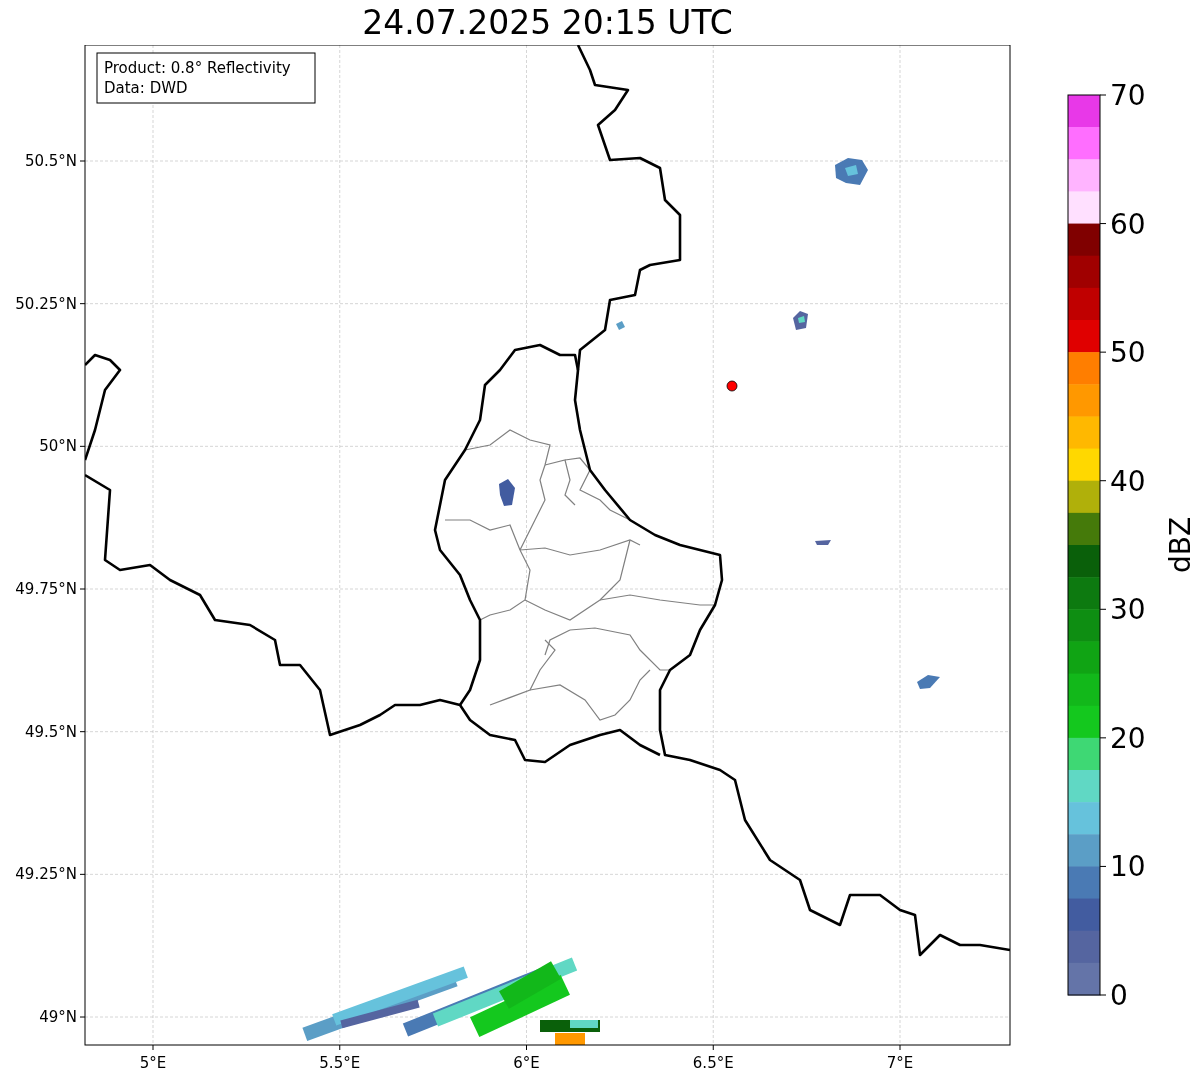  Describe the element at coordinates (1128, 867) in the screenshot. I see `colorbar-tick-label: 10` at that location.